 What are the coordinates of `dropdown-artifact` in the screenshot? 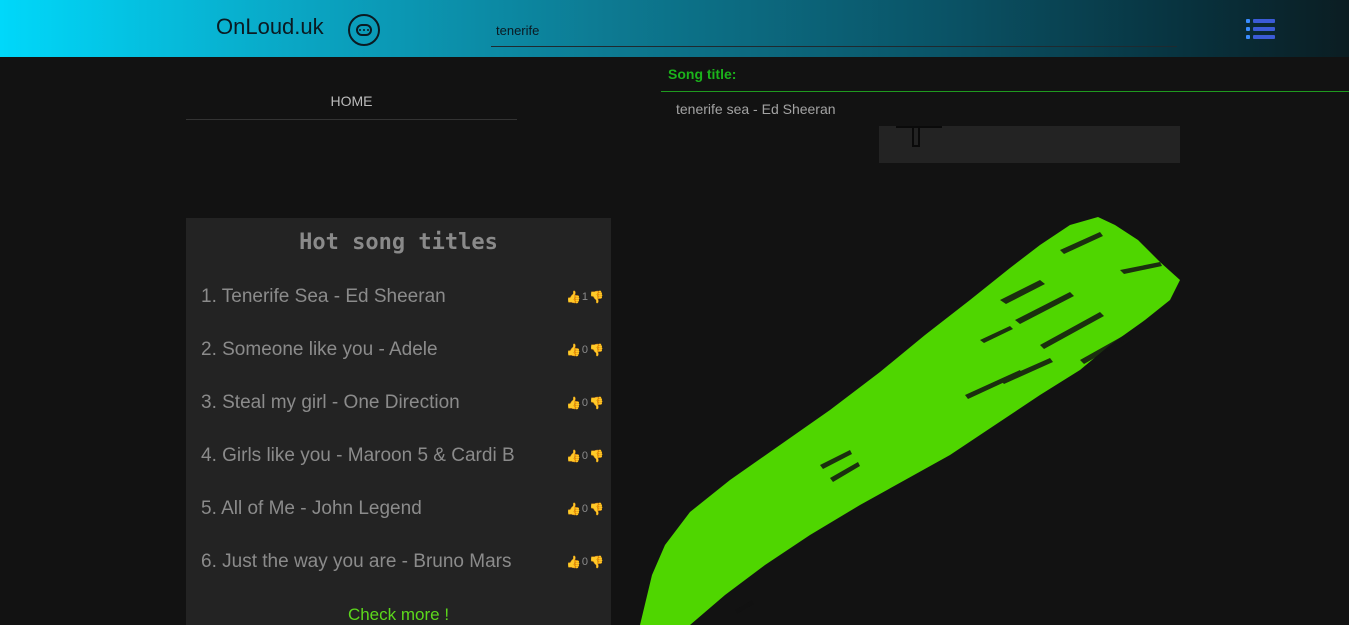 It's located at (916, 136).